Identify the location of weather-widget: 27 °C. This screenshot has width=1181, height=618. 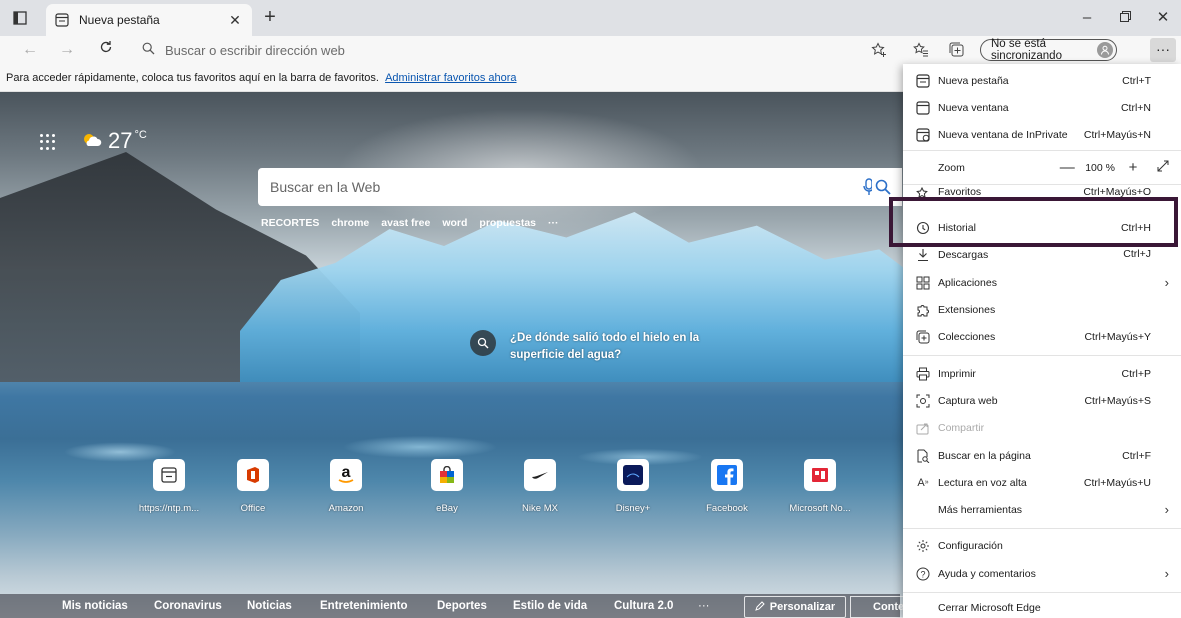
(114, 141).